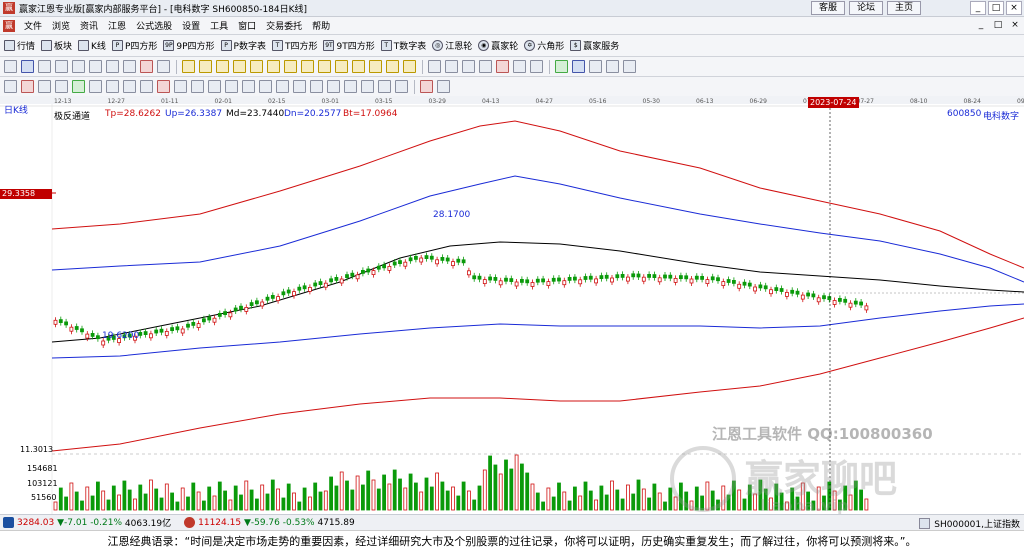 This screenshot has height=551, width=1024. I want to click on vline-icon, so click(112, 86).